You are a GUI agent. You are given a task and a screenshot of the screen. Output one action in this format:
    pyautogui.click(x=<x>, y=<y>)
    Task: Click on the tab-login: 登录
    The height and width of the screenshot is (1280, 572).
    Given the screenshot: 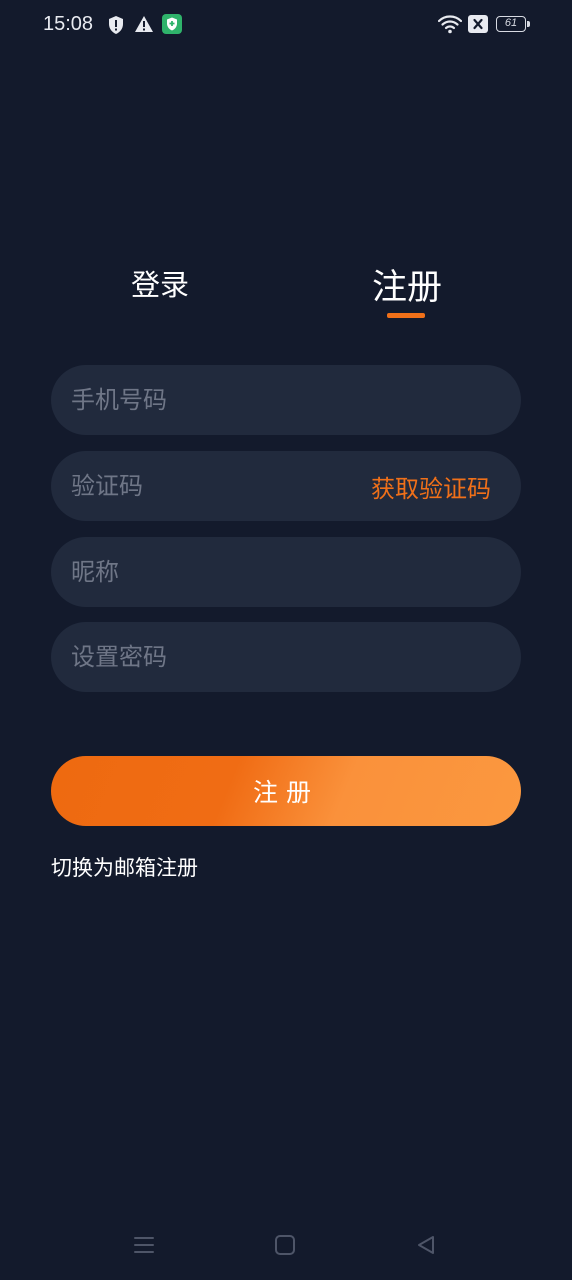 What is the action you would take?
    pyautogui.click(x=160, y=283)
    